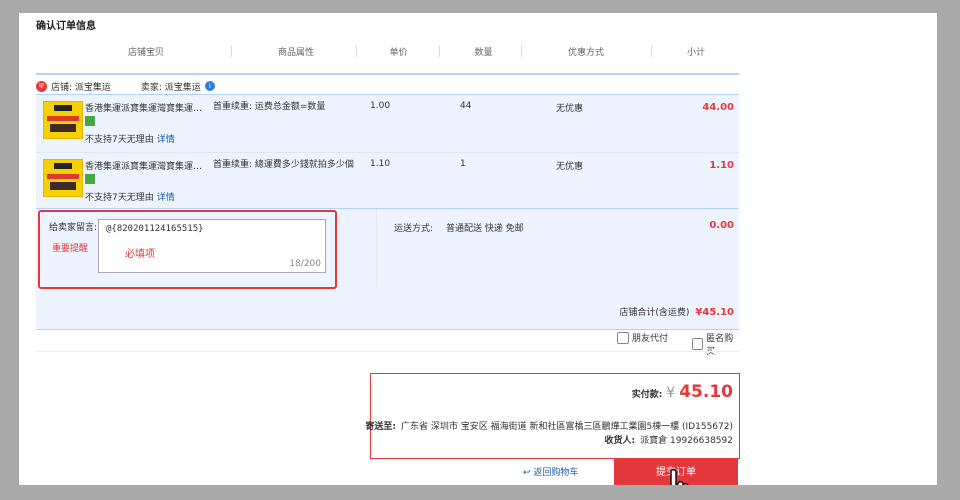 This screenshot has width=960, height=500. What do you see at coordinates (209, 86) in the screenshot?
I see `chat-icon: i` at bounding box center [209, 86].